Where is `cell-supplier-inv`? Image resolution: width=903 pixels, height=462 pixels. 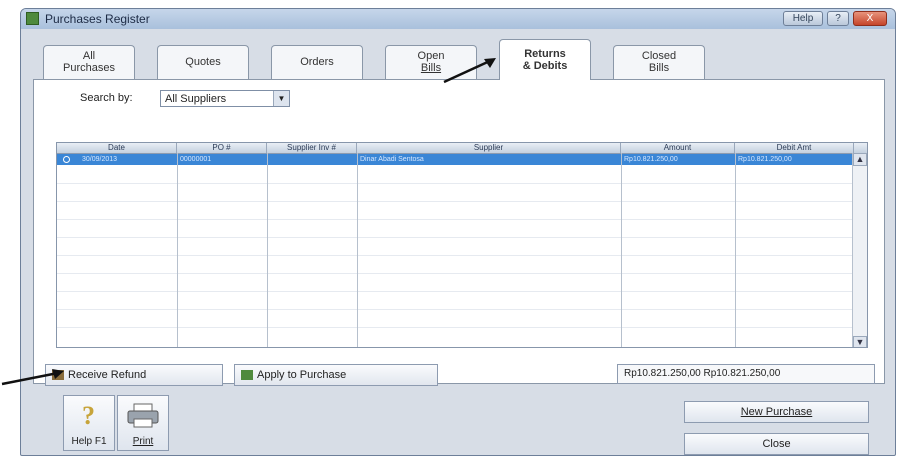 cell-supplier-inv is located at coordinates (312, 159).